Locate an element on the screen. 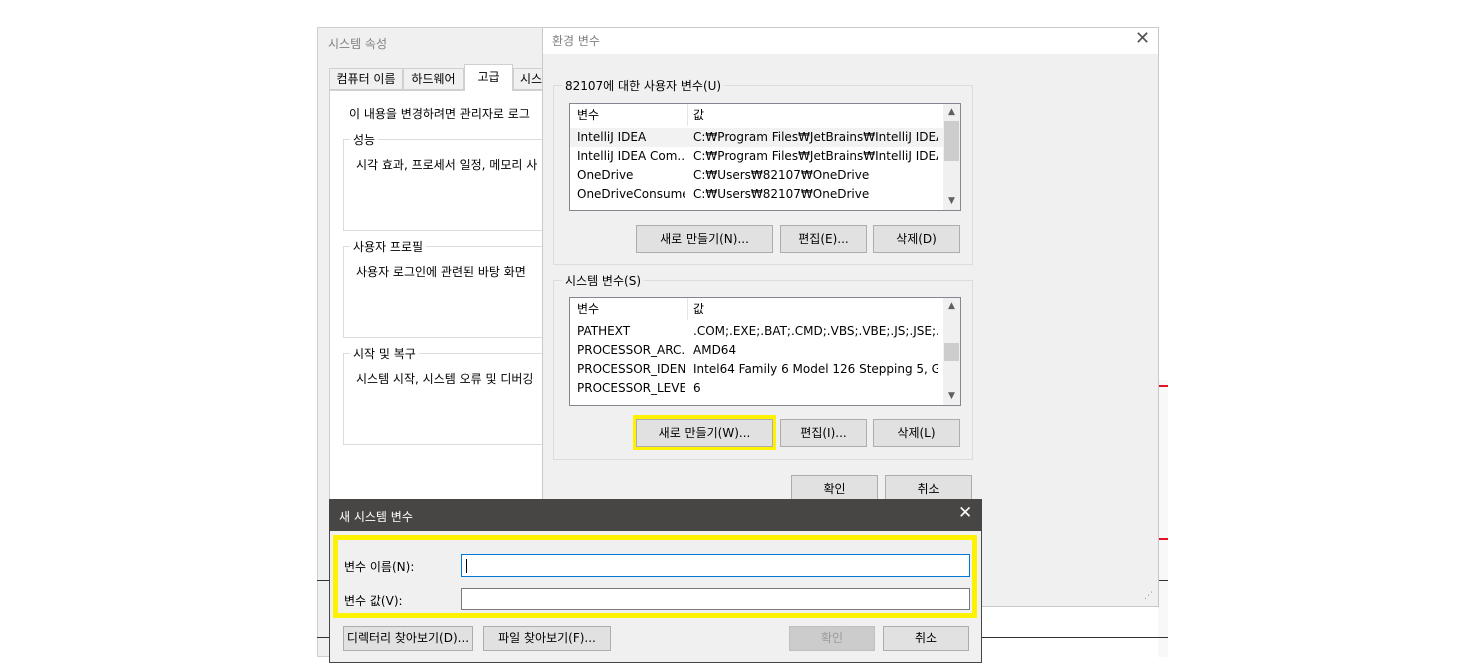 The height and width of the screenshot is (663, 1481). dialog-title-bar: 새 시스템 변수 ✕ is located at coordinates (655, 515).